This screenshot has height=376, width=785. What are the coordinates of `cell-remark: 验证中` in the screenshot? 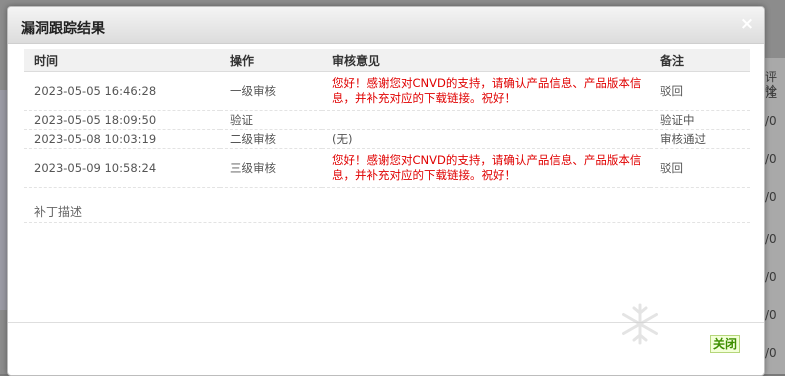 It's located at (700, 120).